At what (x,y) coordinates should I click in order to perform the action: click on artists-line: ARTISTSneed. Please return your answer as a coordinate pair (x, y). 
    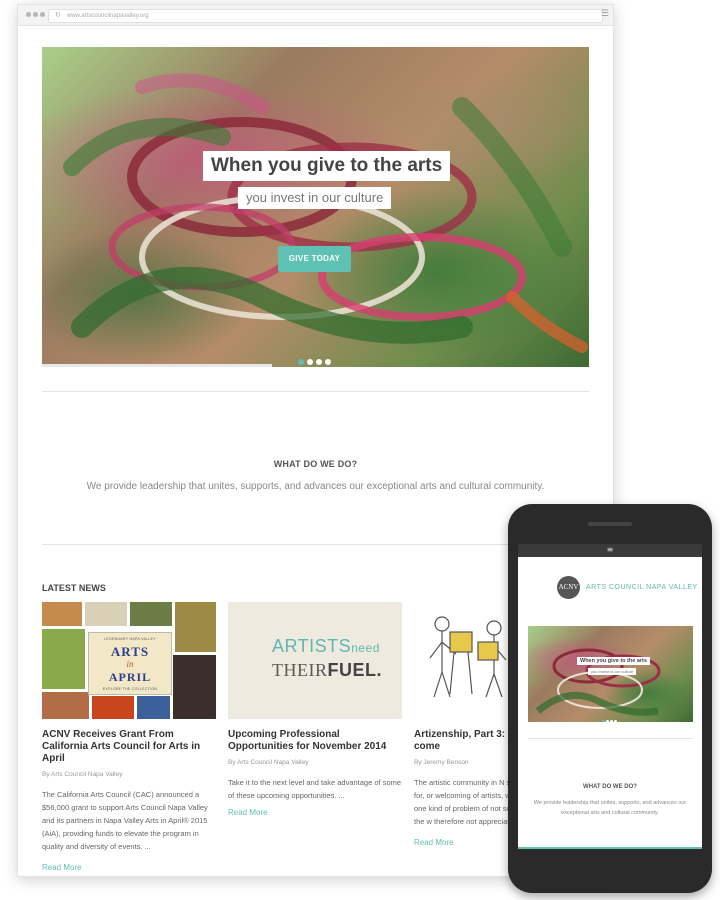
    Looking at the image, I should click on (326, 646).